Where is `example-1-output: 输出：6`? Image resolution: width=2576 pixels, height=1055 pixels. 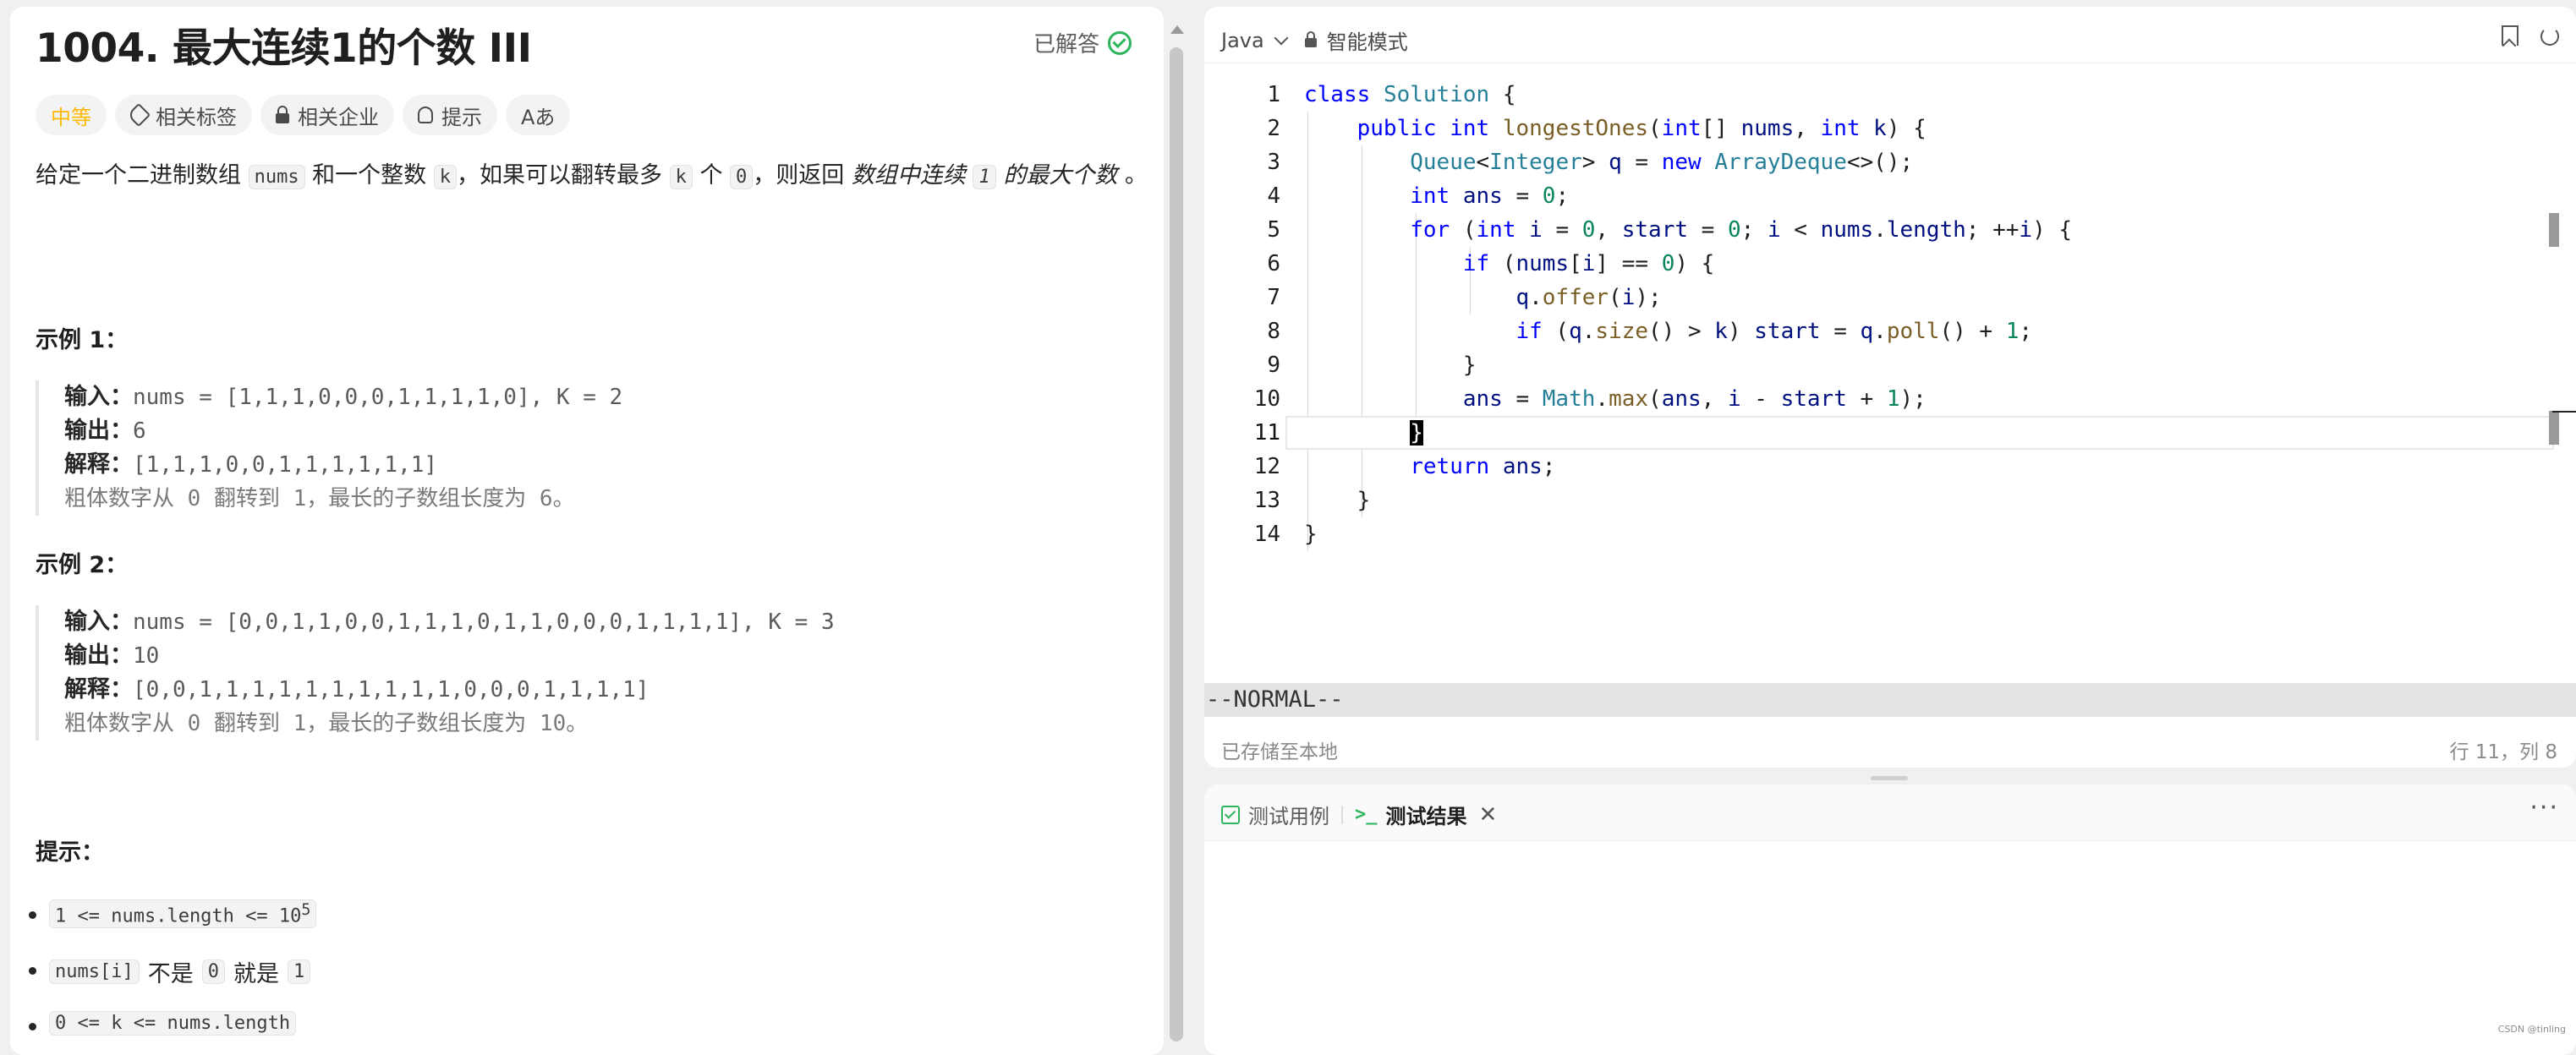
example-1-output: 输出：6 is located at coordinates (614, 431).